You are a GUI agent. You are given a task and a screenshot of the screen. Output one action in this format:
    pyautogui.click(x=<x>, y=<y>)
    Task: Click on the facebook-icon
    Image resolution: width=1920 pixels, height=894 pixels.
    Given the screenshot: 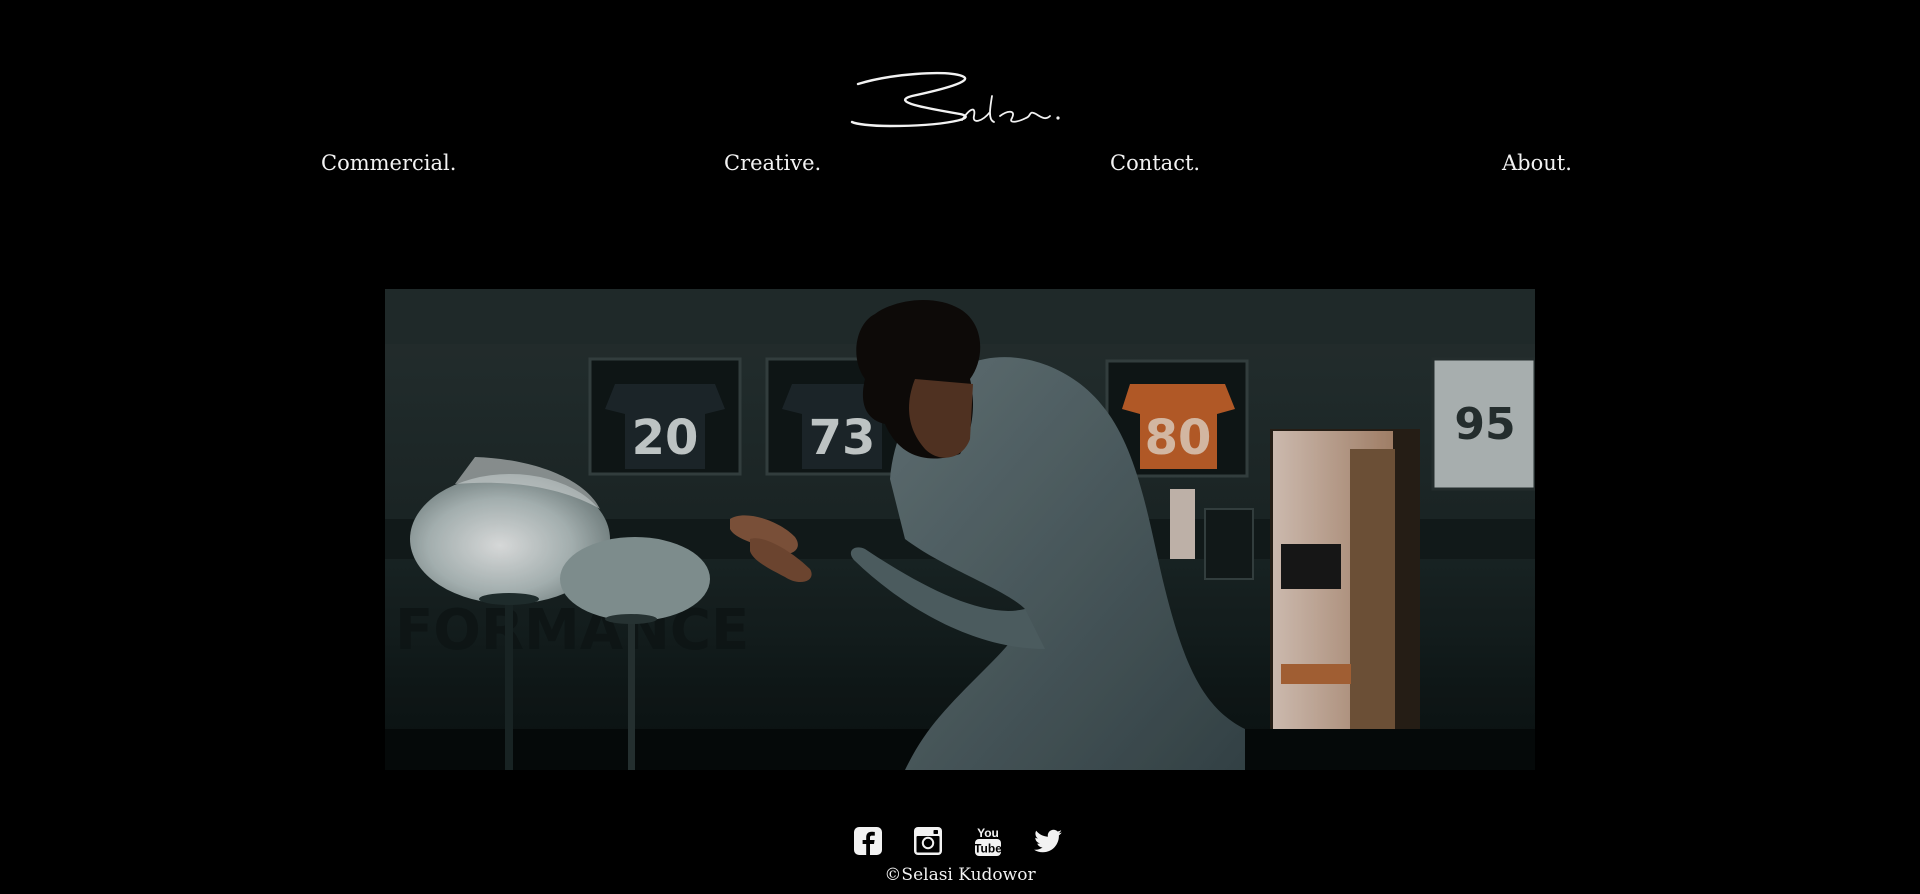 What is the action you would take?
    pyautogui.click(x=868, y=841)
    